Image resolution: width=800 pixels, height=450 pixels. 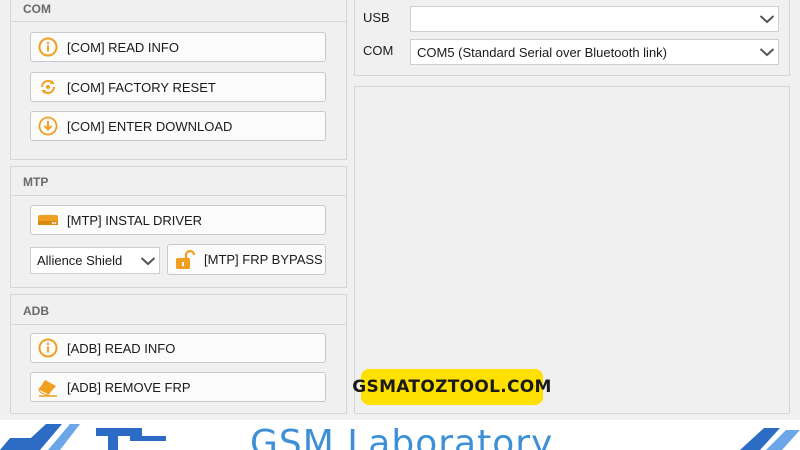 I want to click on com-label: COM, so click(x=378, y=50).